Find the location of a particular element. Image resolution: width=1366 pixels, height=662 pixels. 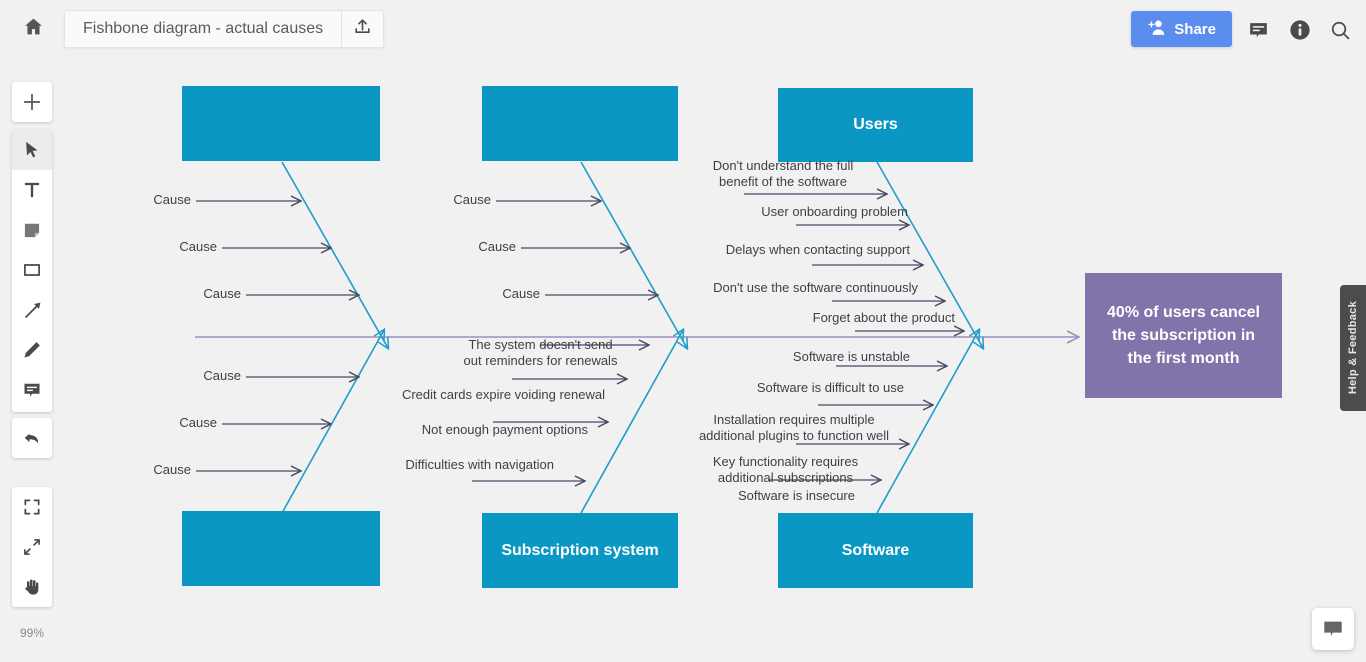

category-box-top-middle is located at coordinates (580, 123).